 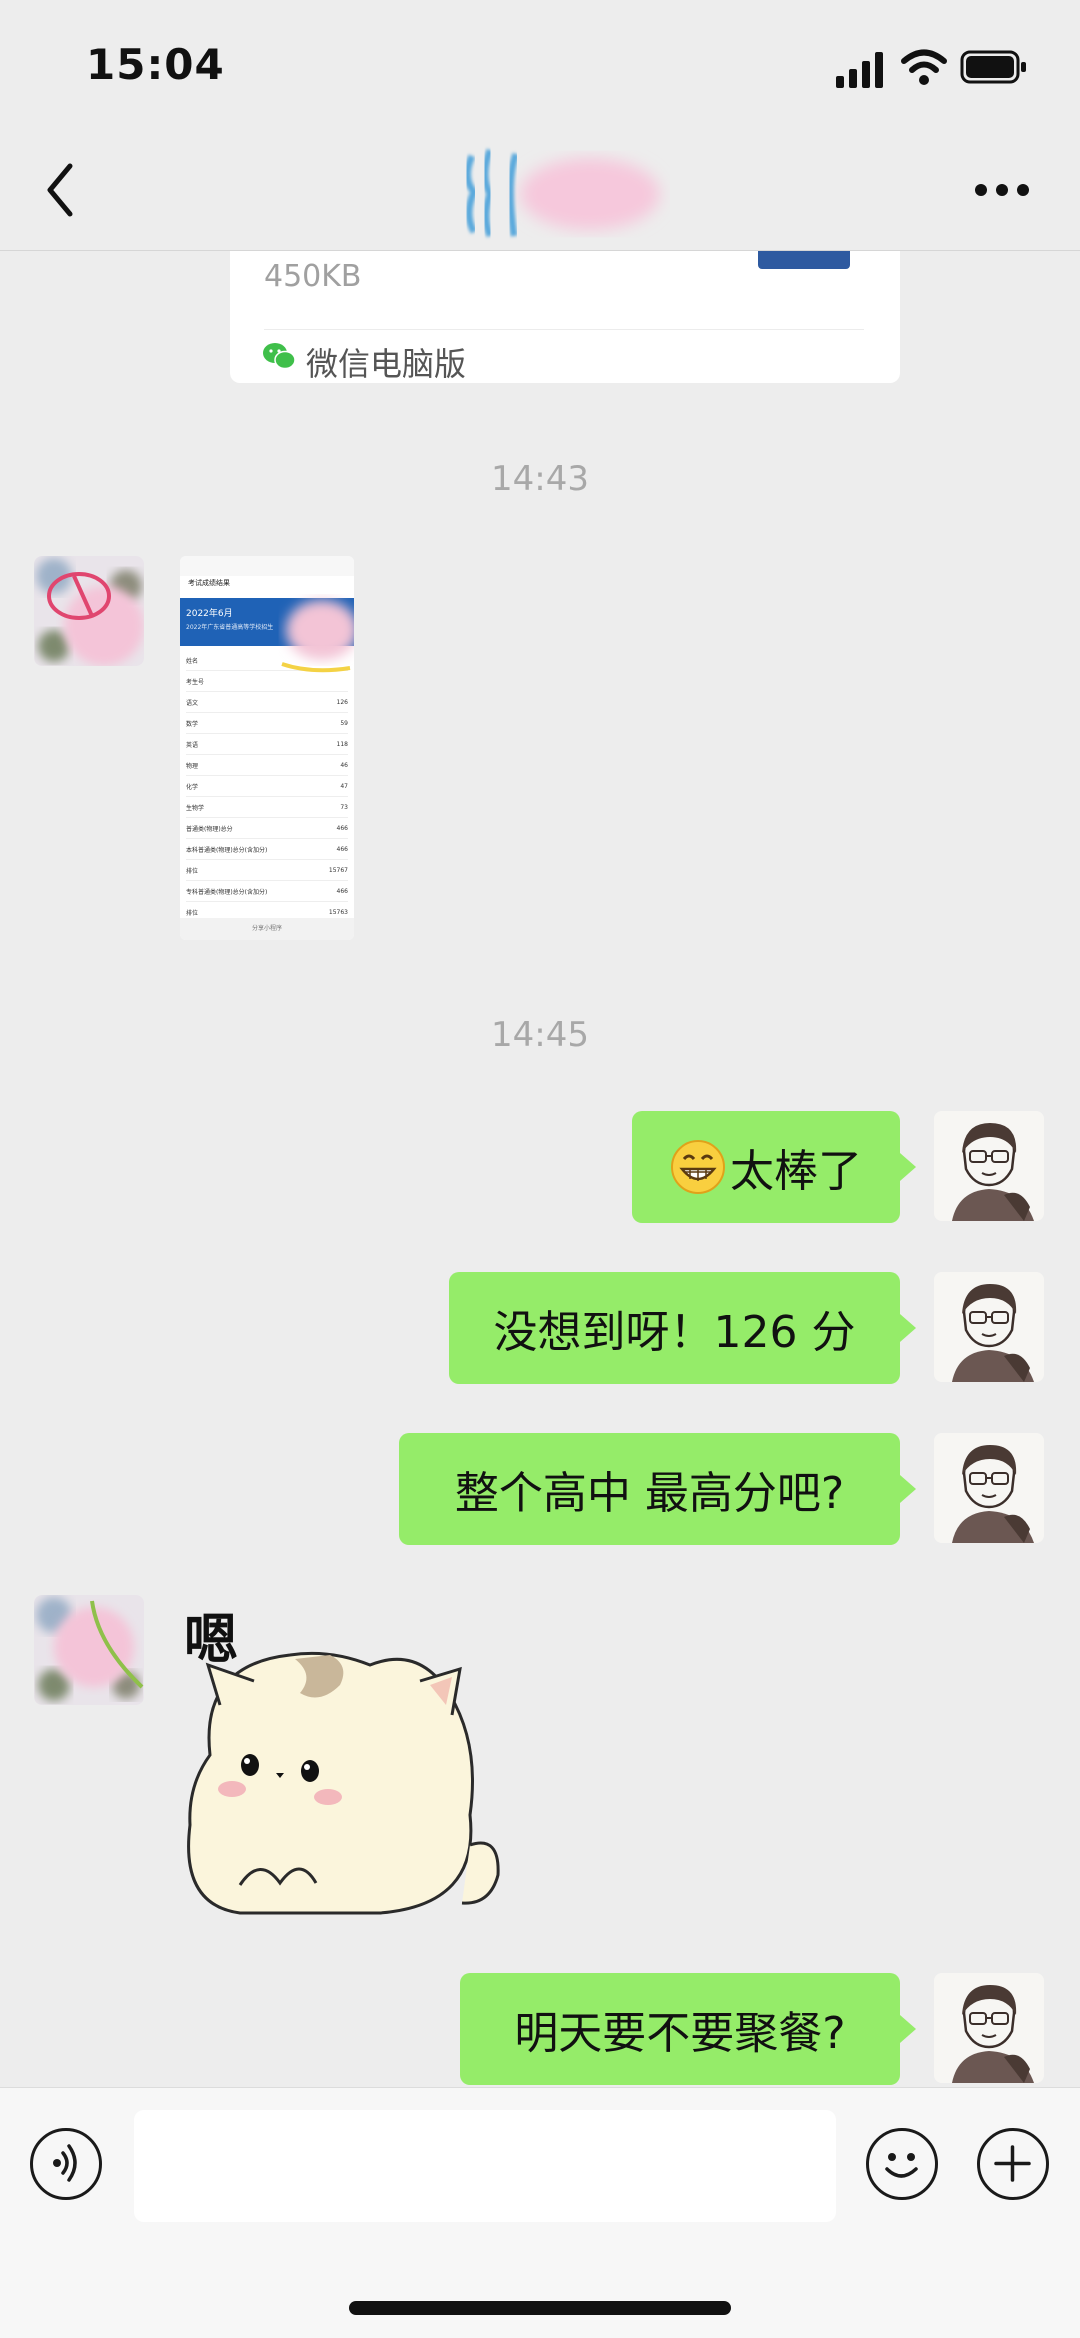 I want to click on sticker-message: 嗯, so click(x=345, y=1755).